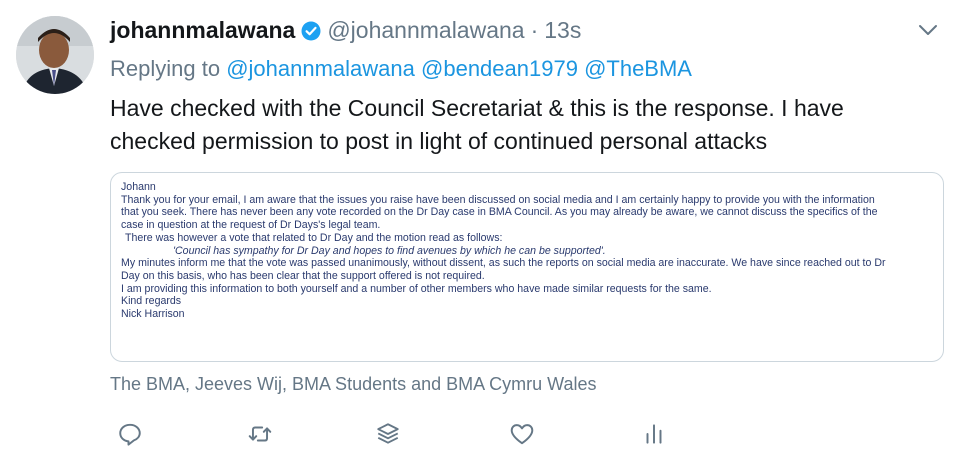 This screenshot has height=465, width=960. I want to click on mention-link: @johannmalawana, so click(320, 68).